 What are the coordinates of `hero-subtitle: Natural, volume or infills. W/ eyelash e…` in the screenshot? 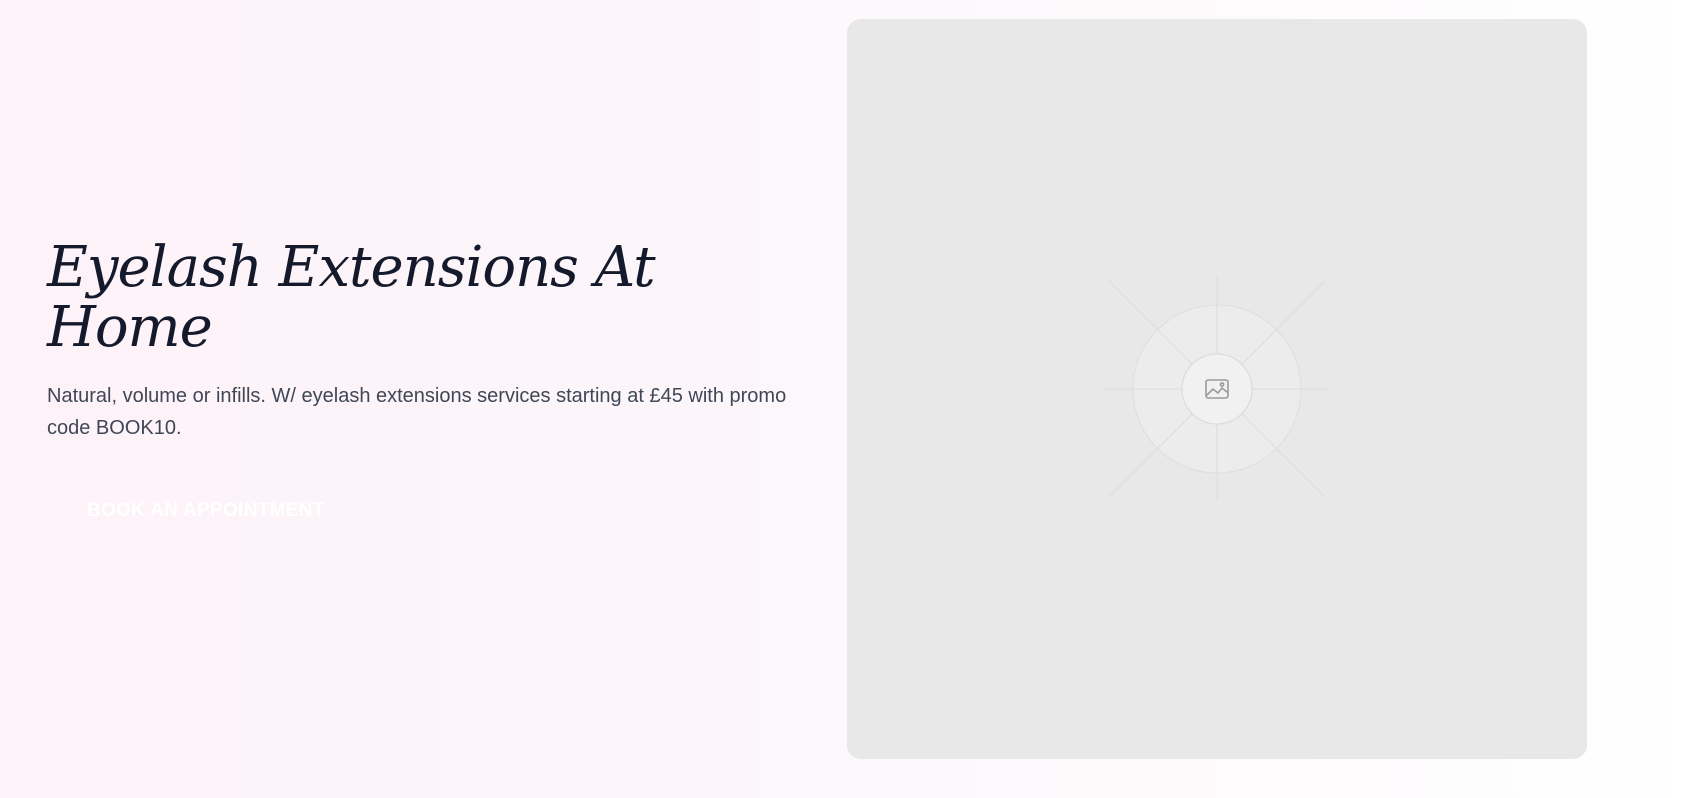 It's located at (417, 412).